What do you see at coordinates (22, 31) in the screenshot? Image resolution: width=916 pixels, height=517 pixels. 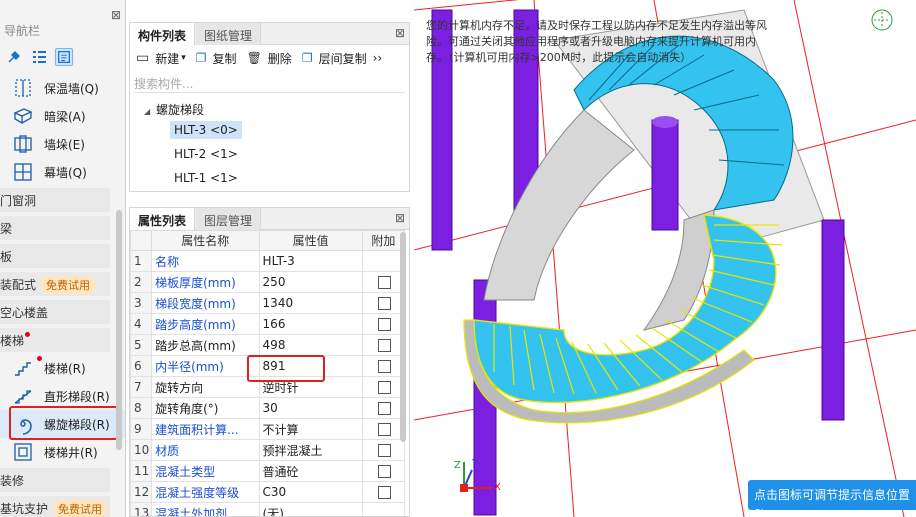 I see `nav-title: 导航栏` at bounding box center [22, 31].